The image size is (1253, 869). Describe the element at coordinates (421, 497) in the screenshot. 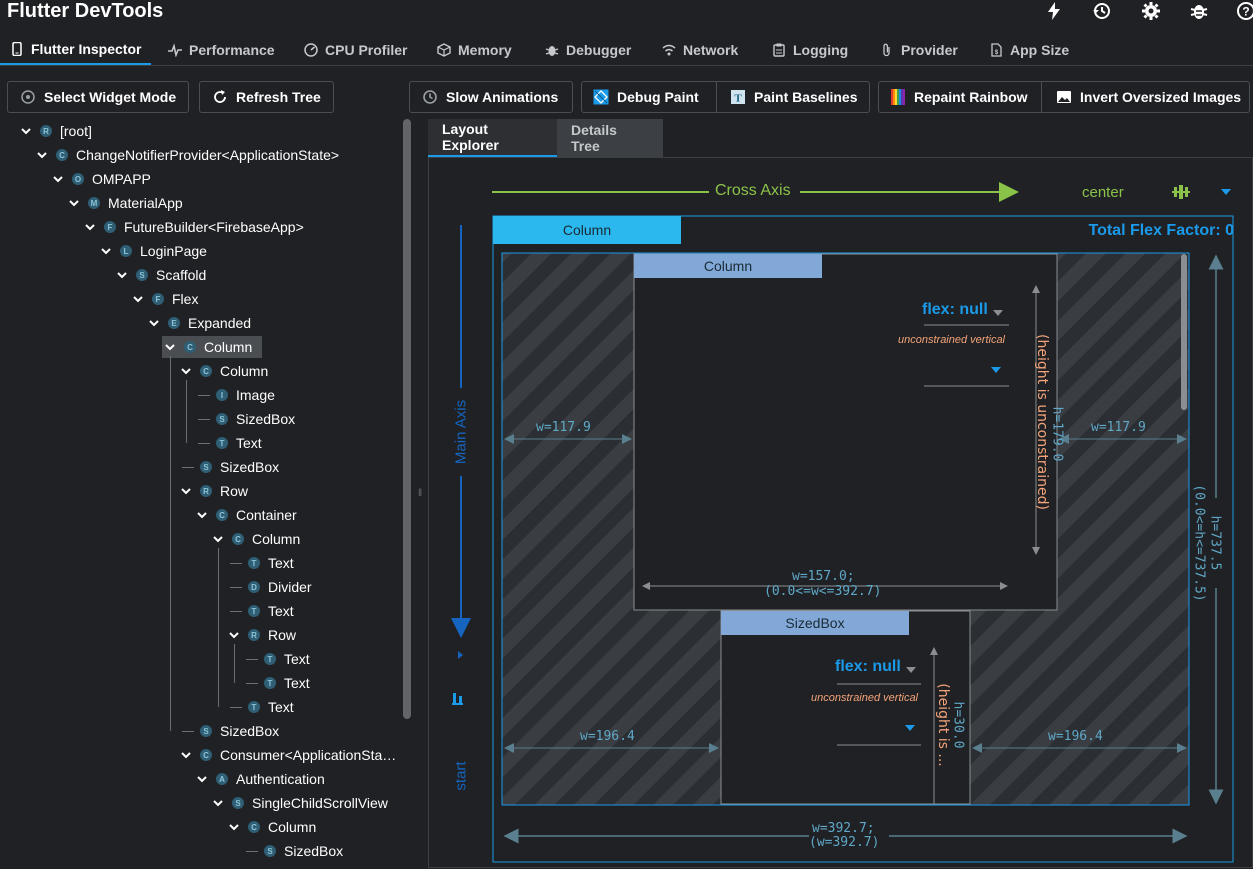

I see `panel-splitter: ‖` at that location.